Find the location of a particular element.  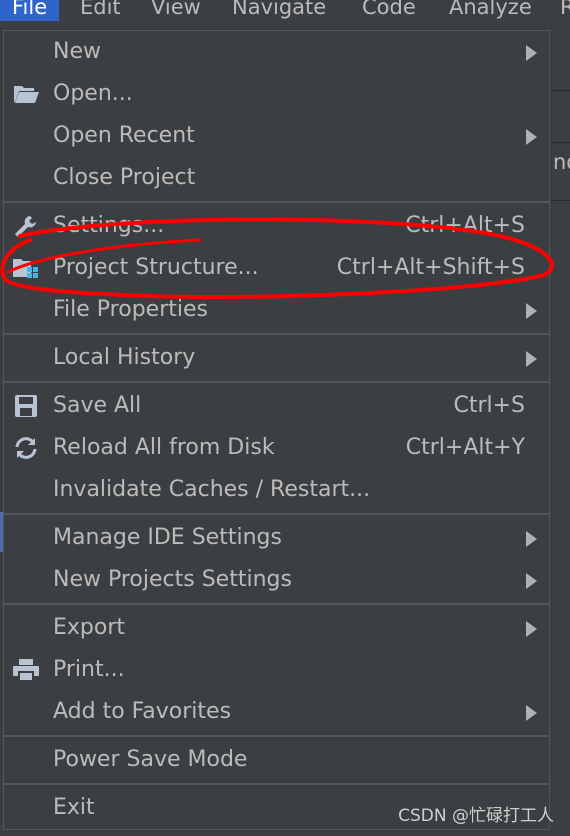

menu-bar: File Edit View Navigate Code Analyze R is located at coordinates (285, 15).